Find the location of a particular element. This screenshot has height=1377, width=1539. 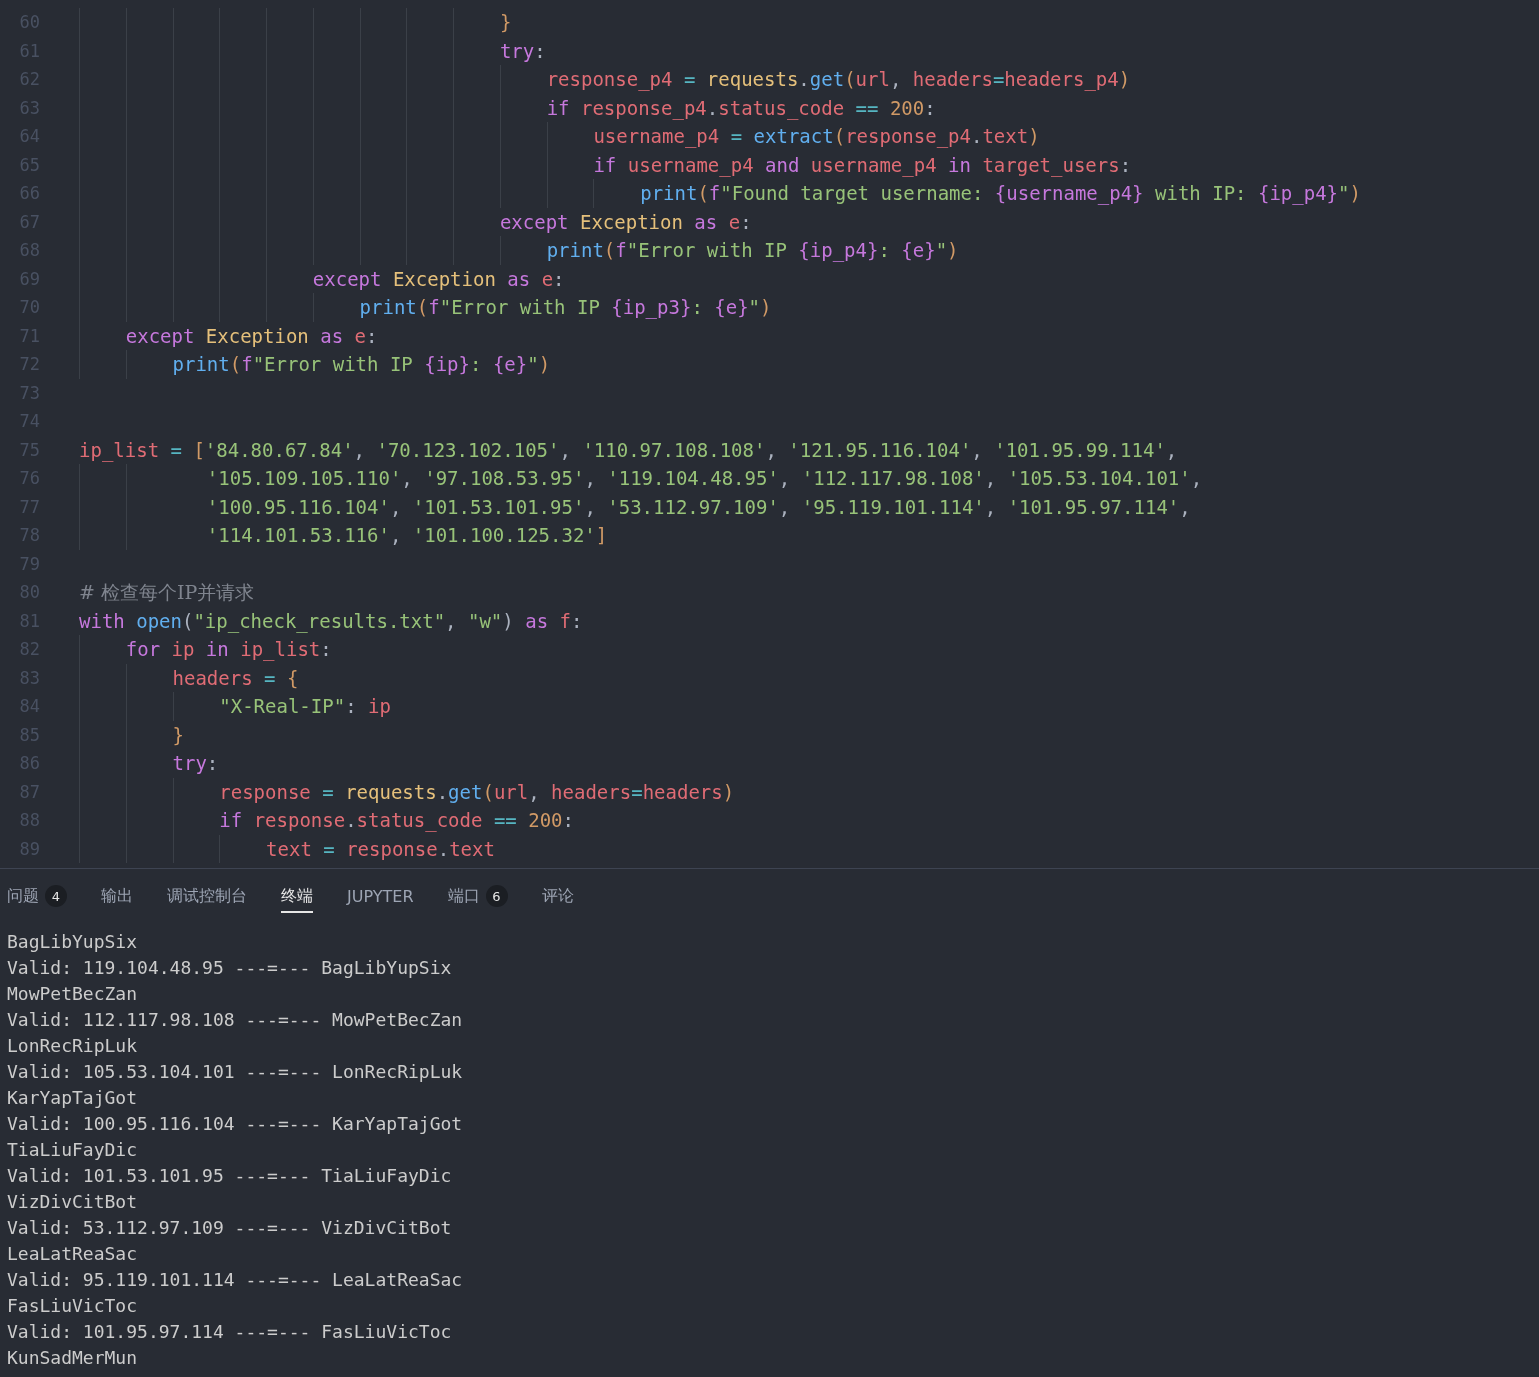

terminal-line: Valid: 100.95.116.104 ---=--- KarYapTajGot is located at coordinates (235, 1124).